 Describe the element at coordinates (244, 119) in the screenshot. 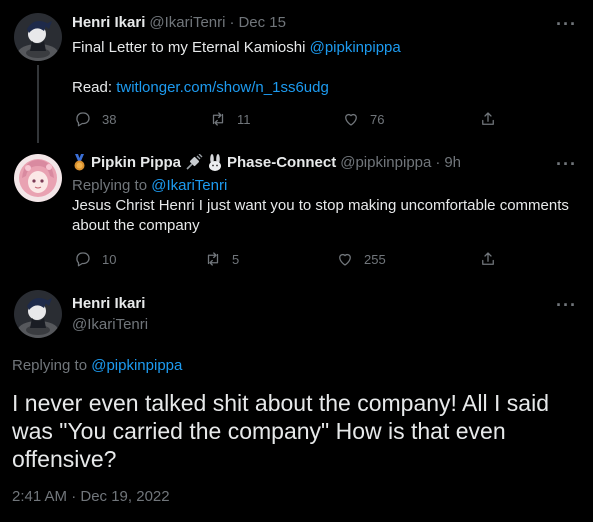

I see `retweet-count: 11` at that location.